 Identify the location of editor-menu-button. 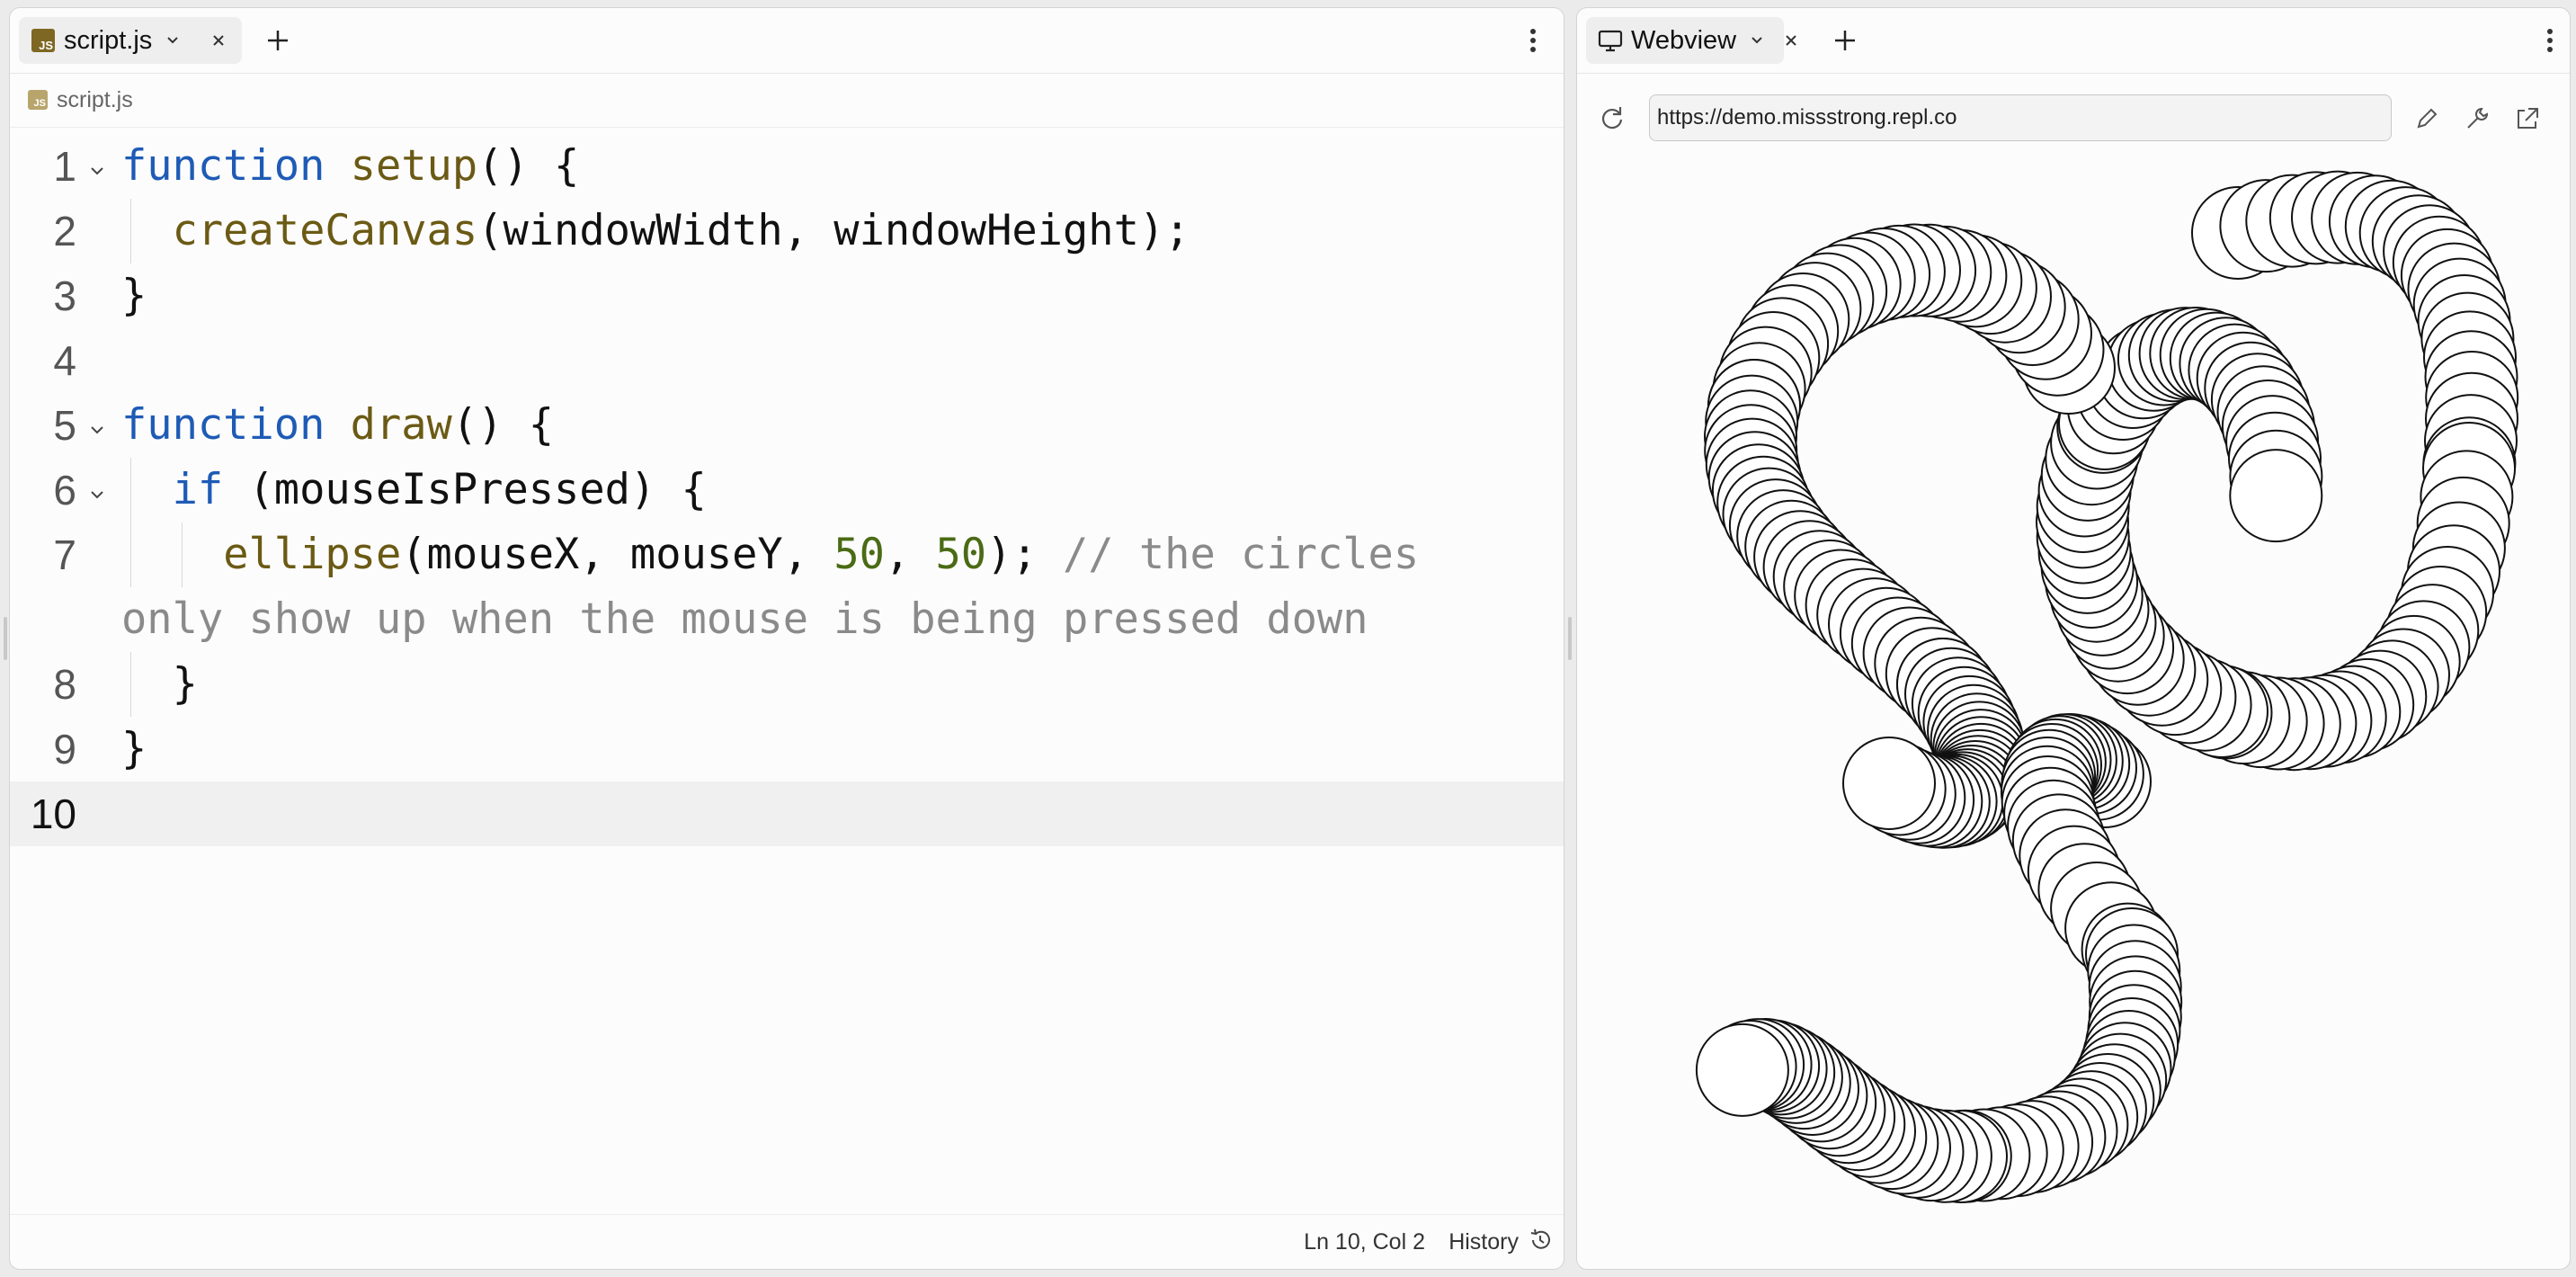
(1533, 40).